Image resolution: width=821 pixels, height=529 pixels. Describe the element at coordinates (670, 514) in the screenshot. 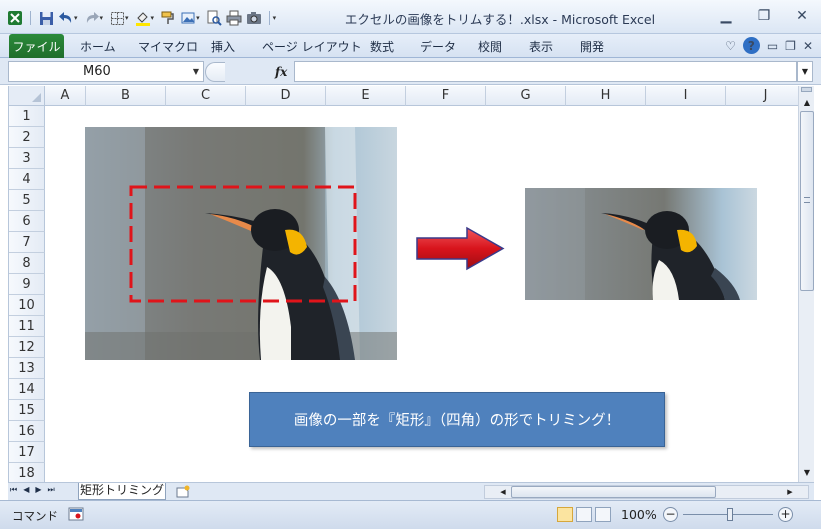

I see `zoom-out-button: −` at that location.